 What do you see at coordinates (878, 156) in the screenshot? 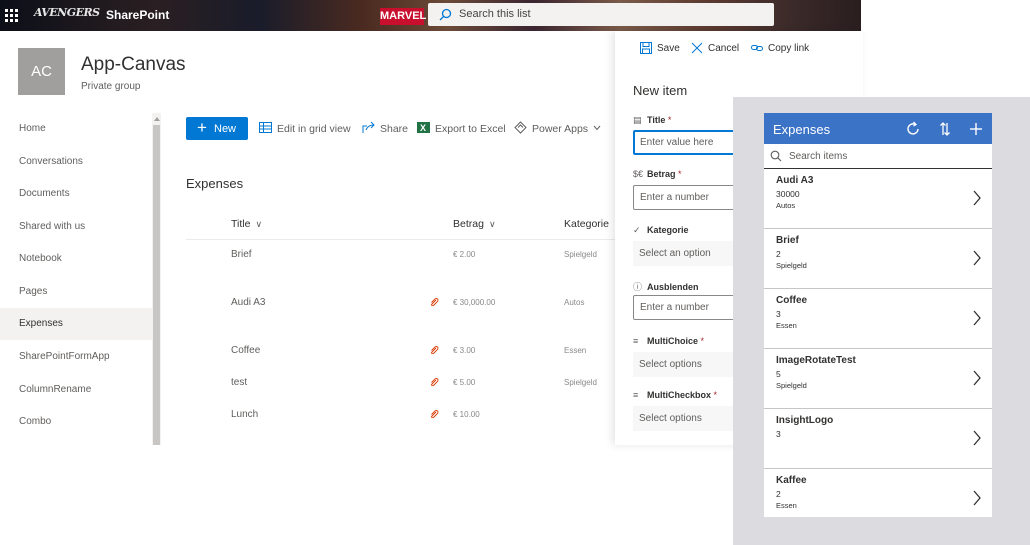
I see `app-search-box: Search items` at bounding box center [878, 156].